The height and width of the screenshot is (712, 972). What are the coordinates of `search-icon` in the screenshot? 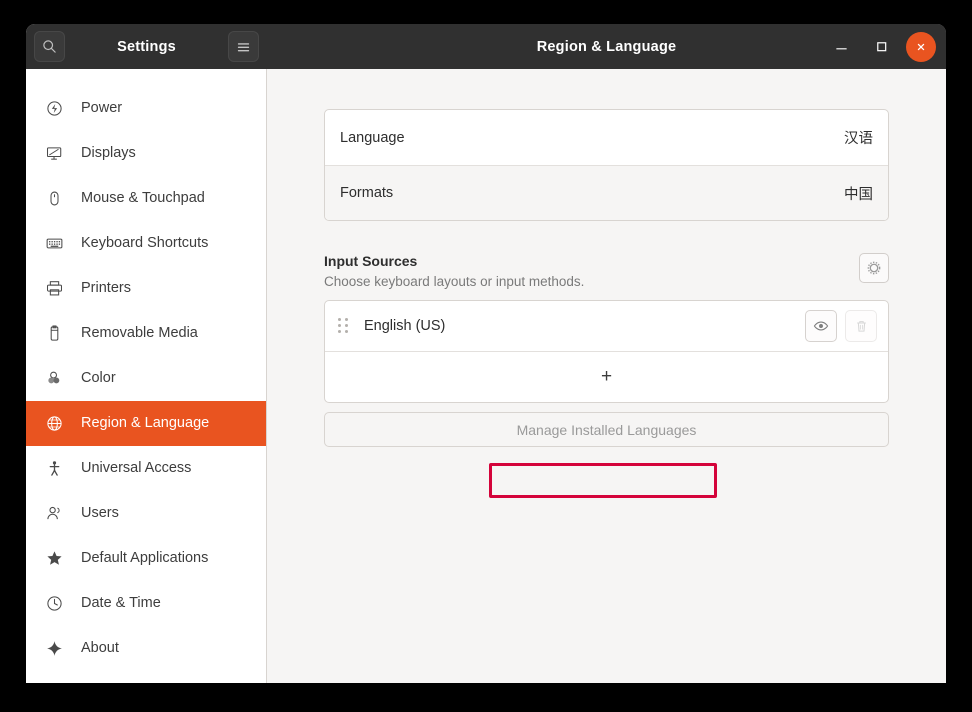 It's located at (49, 46).